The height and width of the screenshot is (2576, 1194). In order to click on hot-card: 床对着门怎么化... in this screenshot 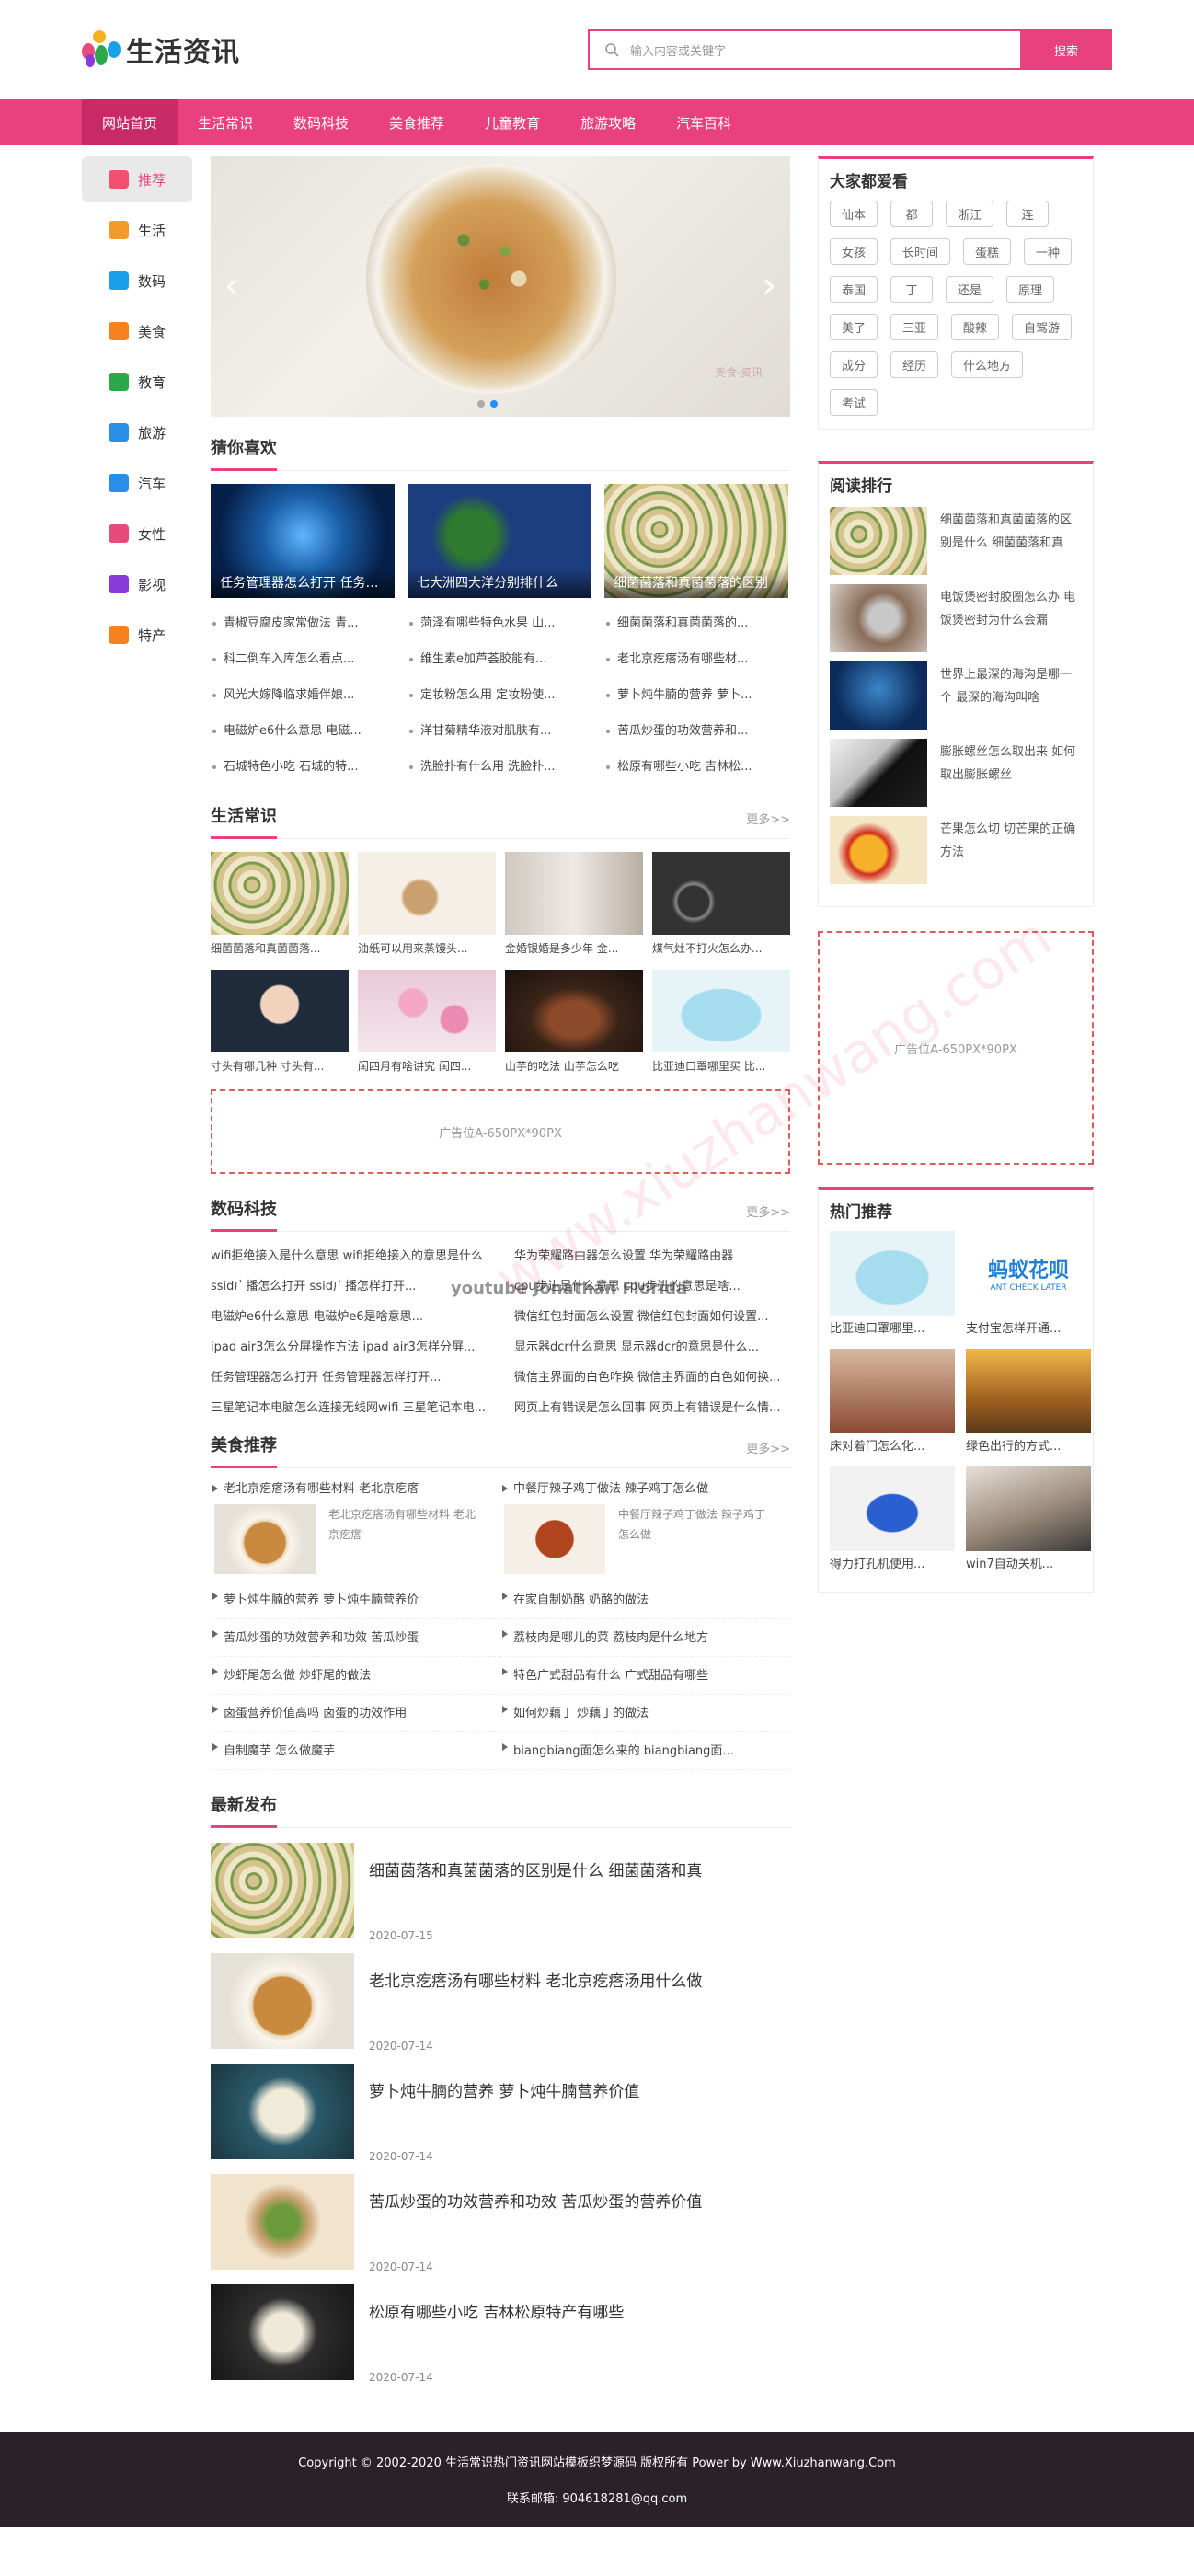, I will do `click(892, 1405)`.